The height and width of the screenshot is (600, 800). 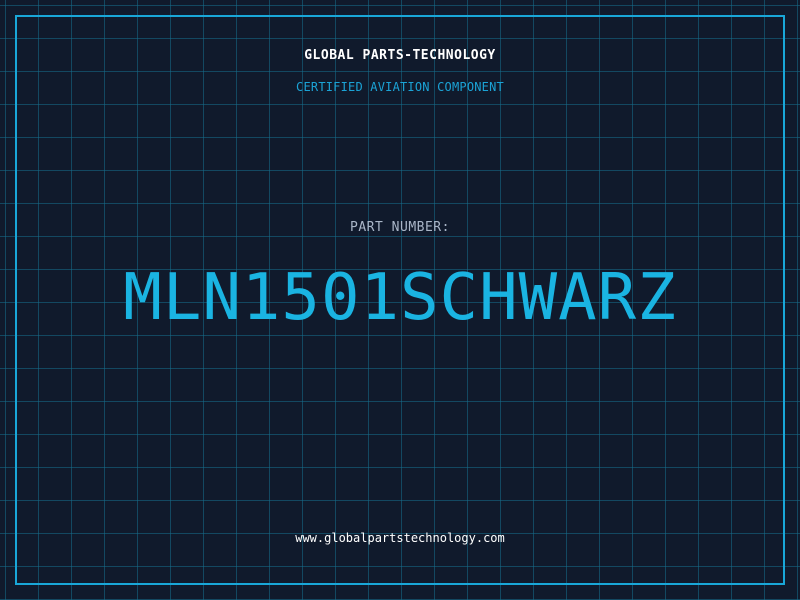 What do you see at coordinates (400, 538) in the screenshot?
I see `website-url: www.globalpartstechnology.com` at bounding box center [400, 538].